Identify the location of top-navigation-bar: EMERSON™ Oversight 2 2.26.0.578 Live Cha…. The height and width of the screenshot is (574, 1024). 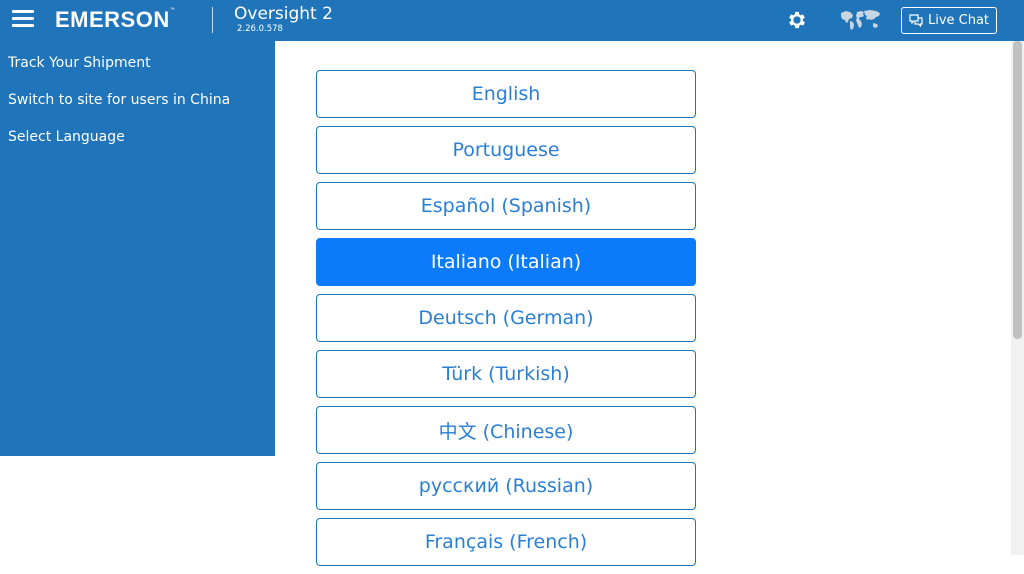
(512, 20).